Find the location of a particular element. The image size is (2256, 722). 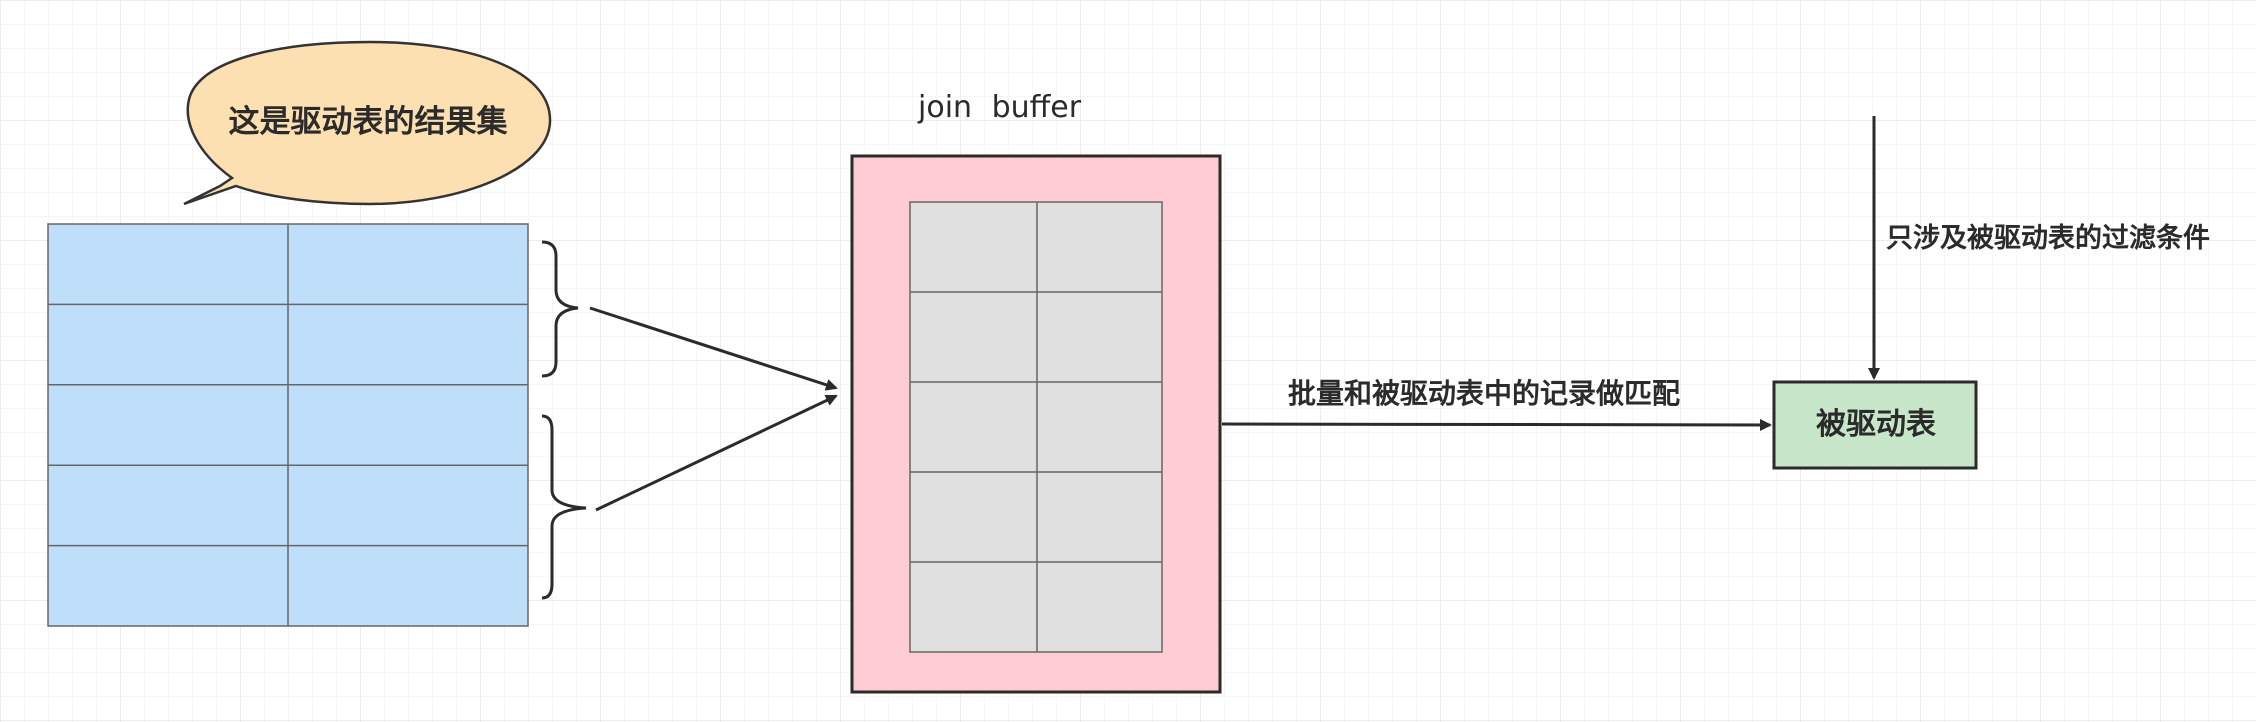

arrow-brace-top-to-buffer is located at coordinates (713, 348).